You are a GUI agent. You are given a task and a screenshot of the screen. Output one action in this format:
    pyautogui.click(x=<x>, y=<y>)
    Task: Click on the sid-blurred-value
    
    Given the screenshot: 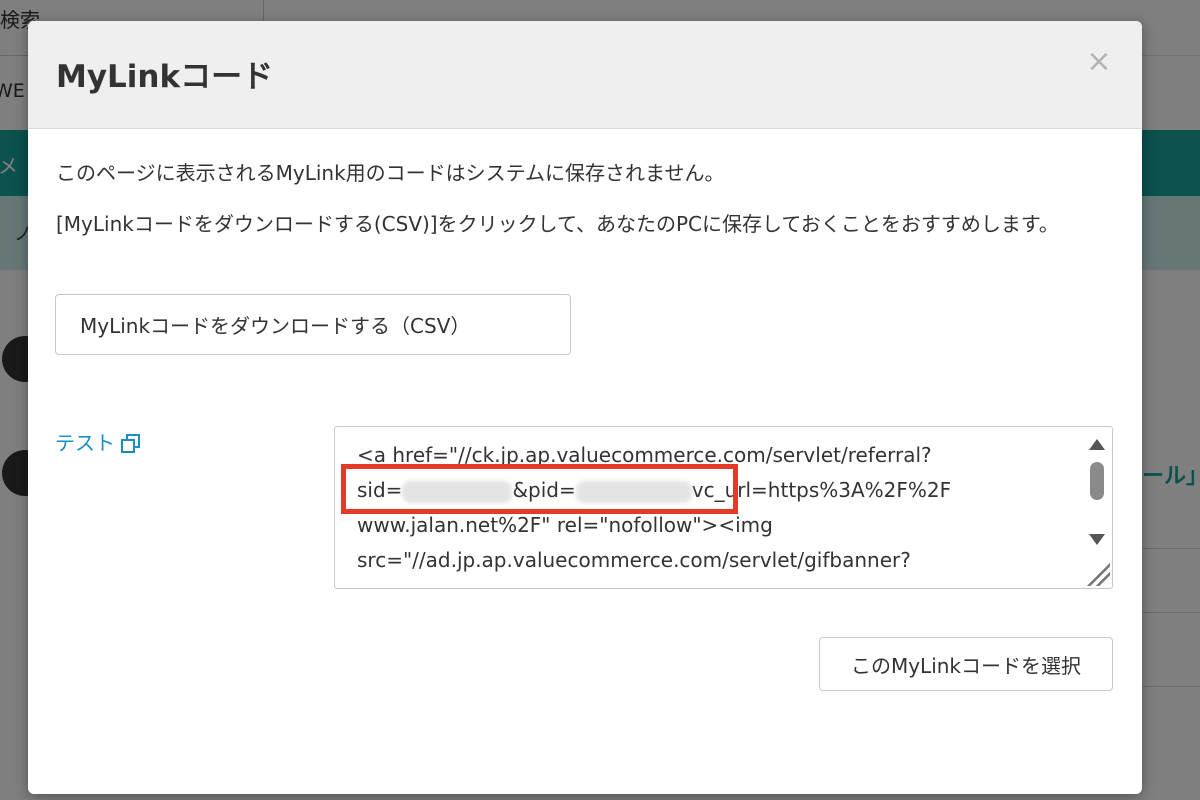 What is the action you would take?
    pyautogui.click(x=457, y=491)
    